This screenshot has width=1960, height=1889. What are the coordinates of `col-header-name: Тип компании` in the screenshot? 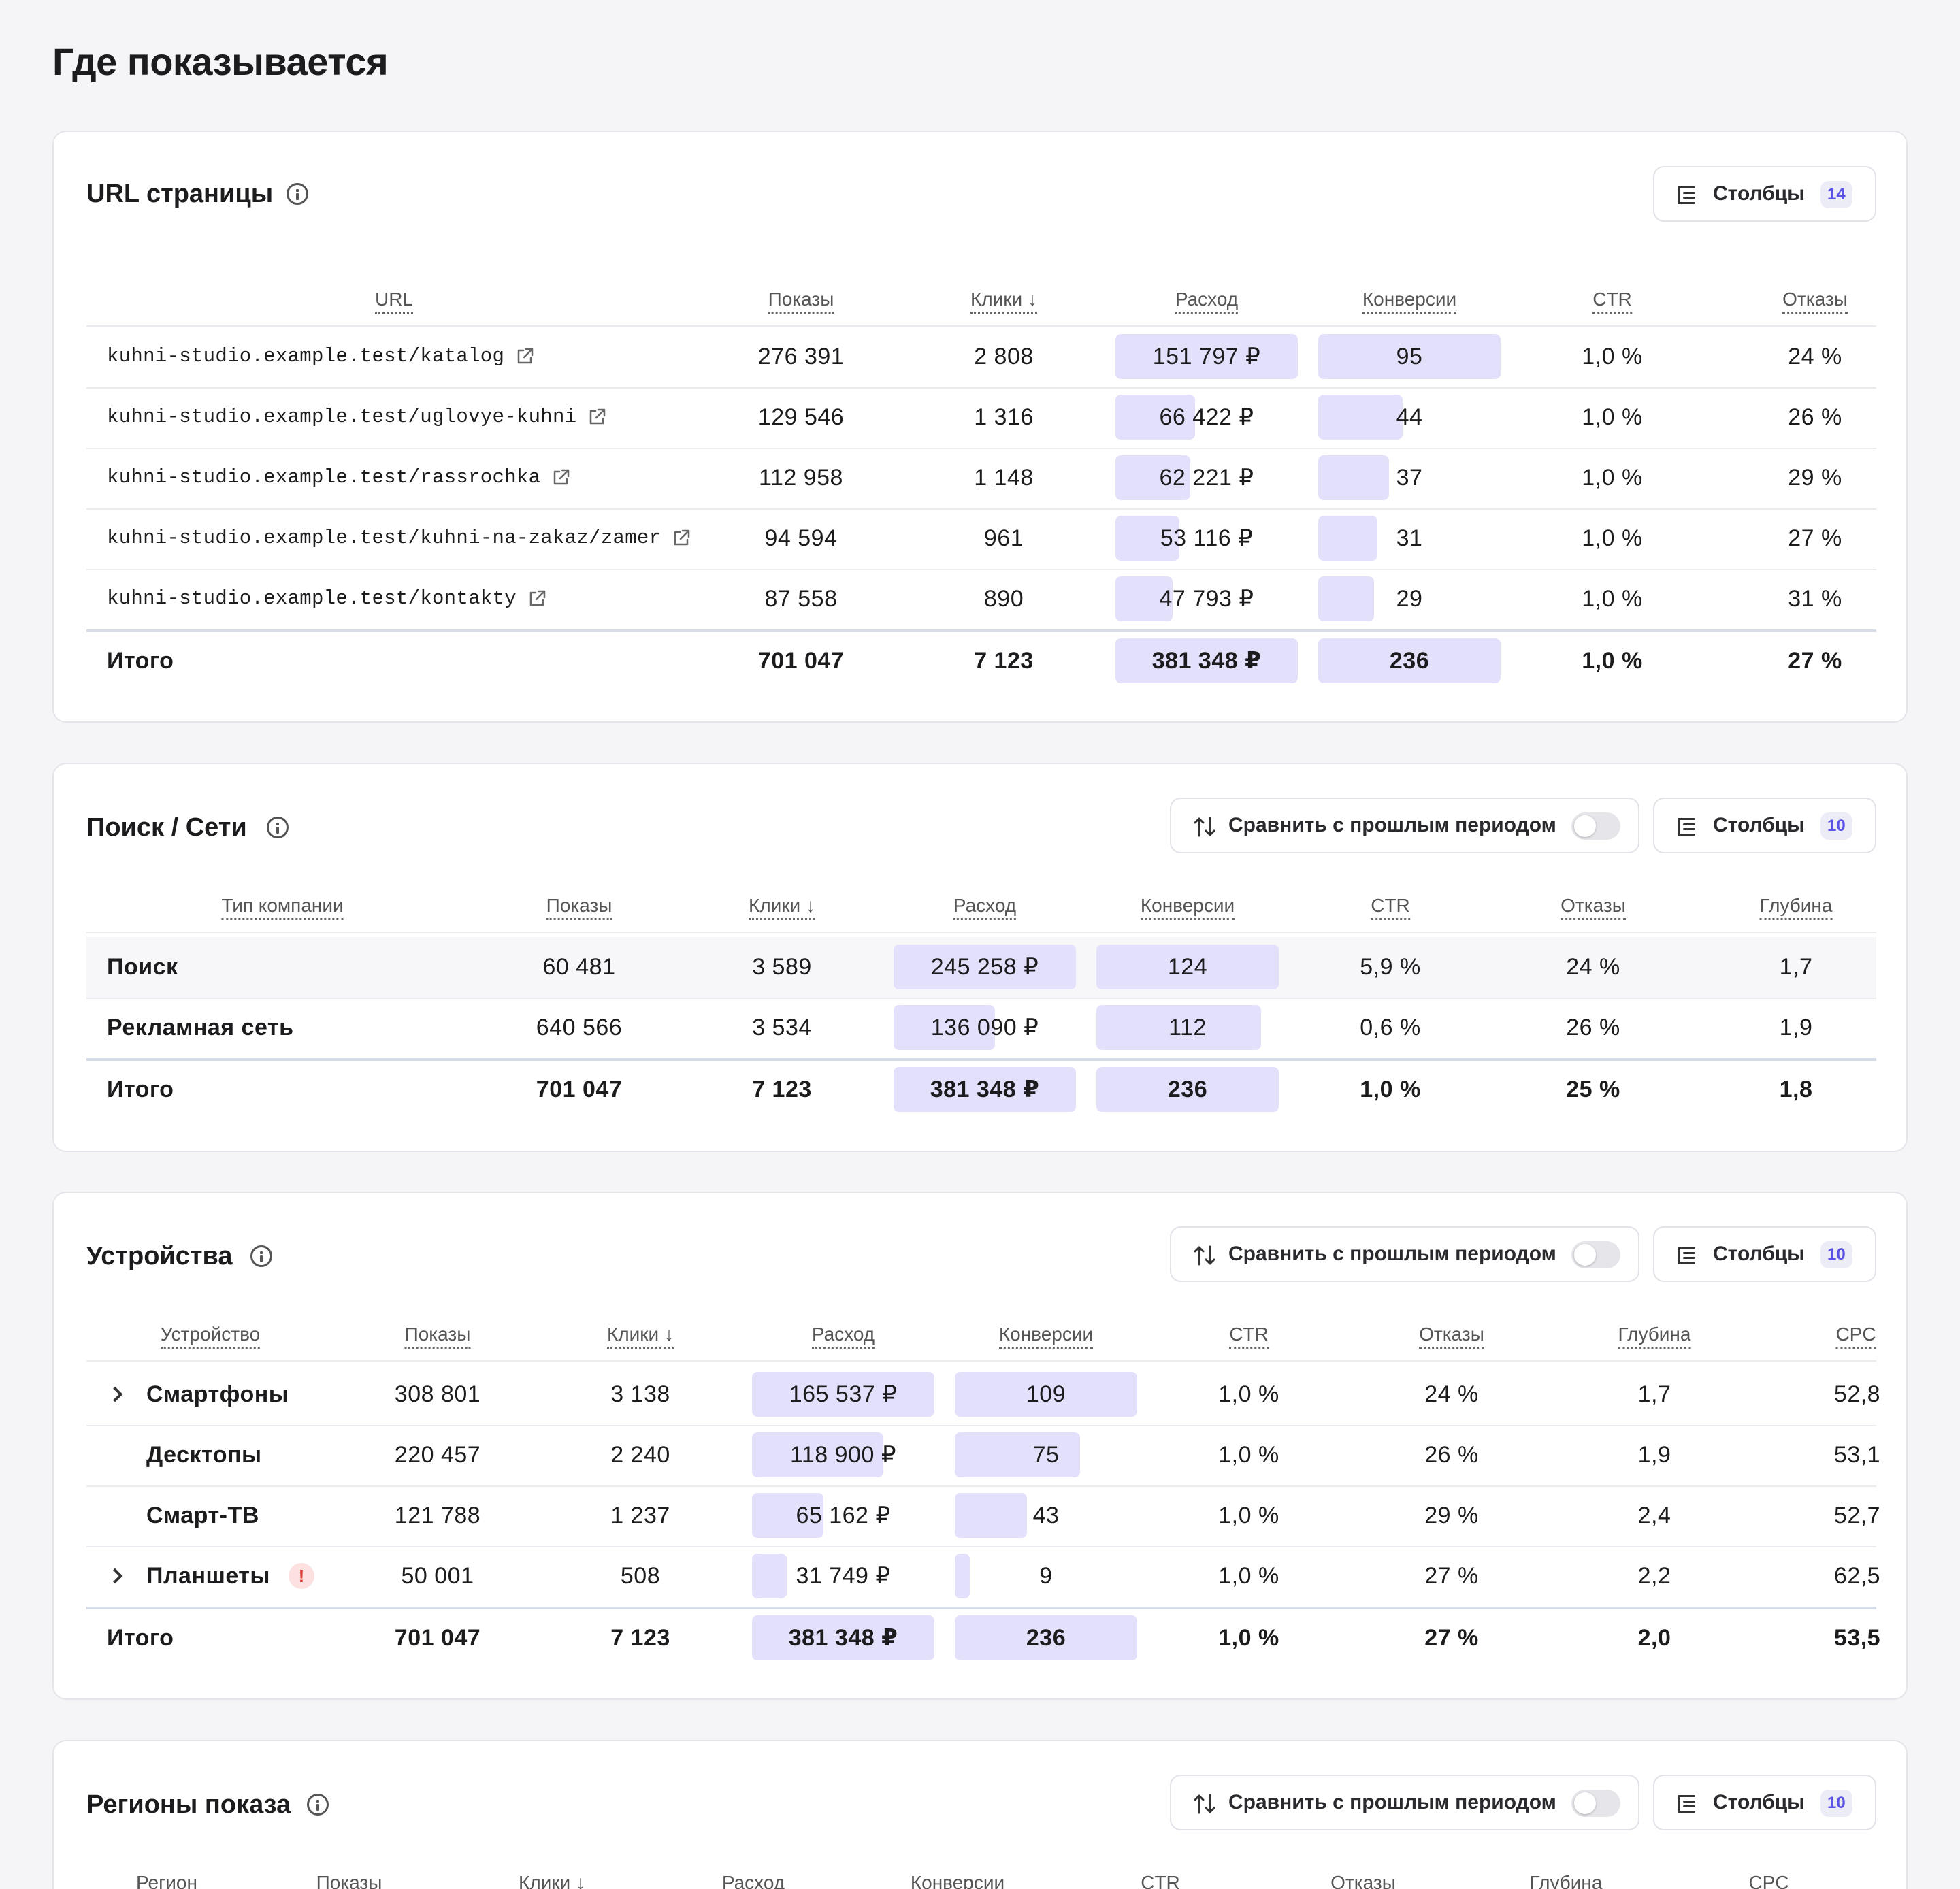 It's located at (283, 907).